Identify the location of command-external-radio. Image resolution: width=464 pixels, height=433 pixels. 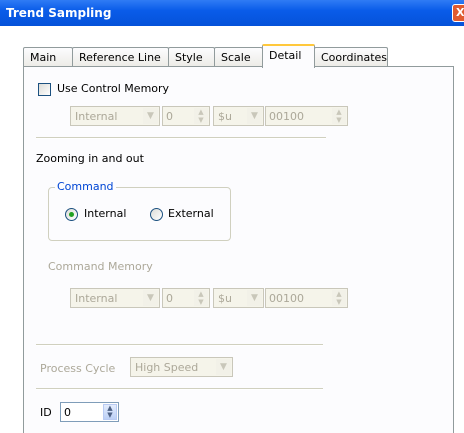
(156, 214).